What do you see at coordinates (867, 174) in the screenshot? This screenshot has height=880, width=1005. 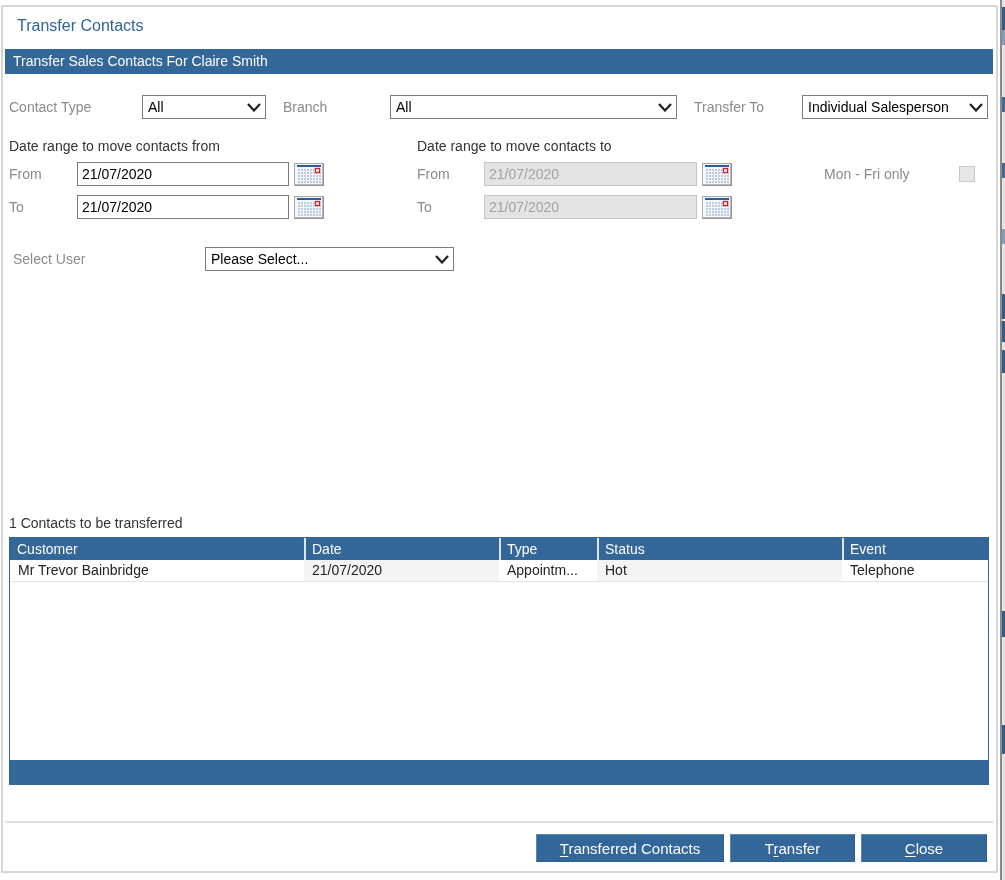 I see `checkbox-label: Mon - Fri only` at bounding box center [867, 174].